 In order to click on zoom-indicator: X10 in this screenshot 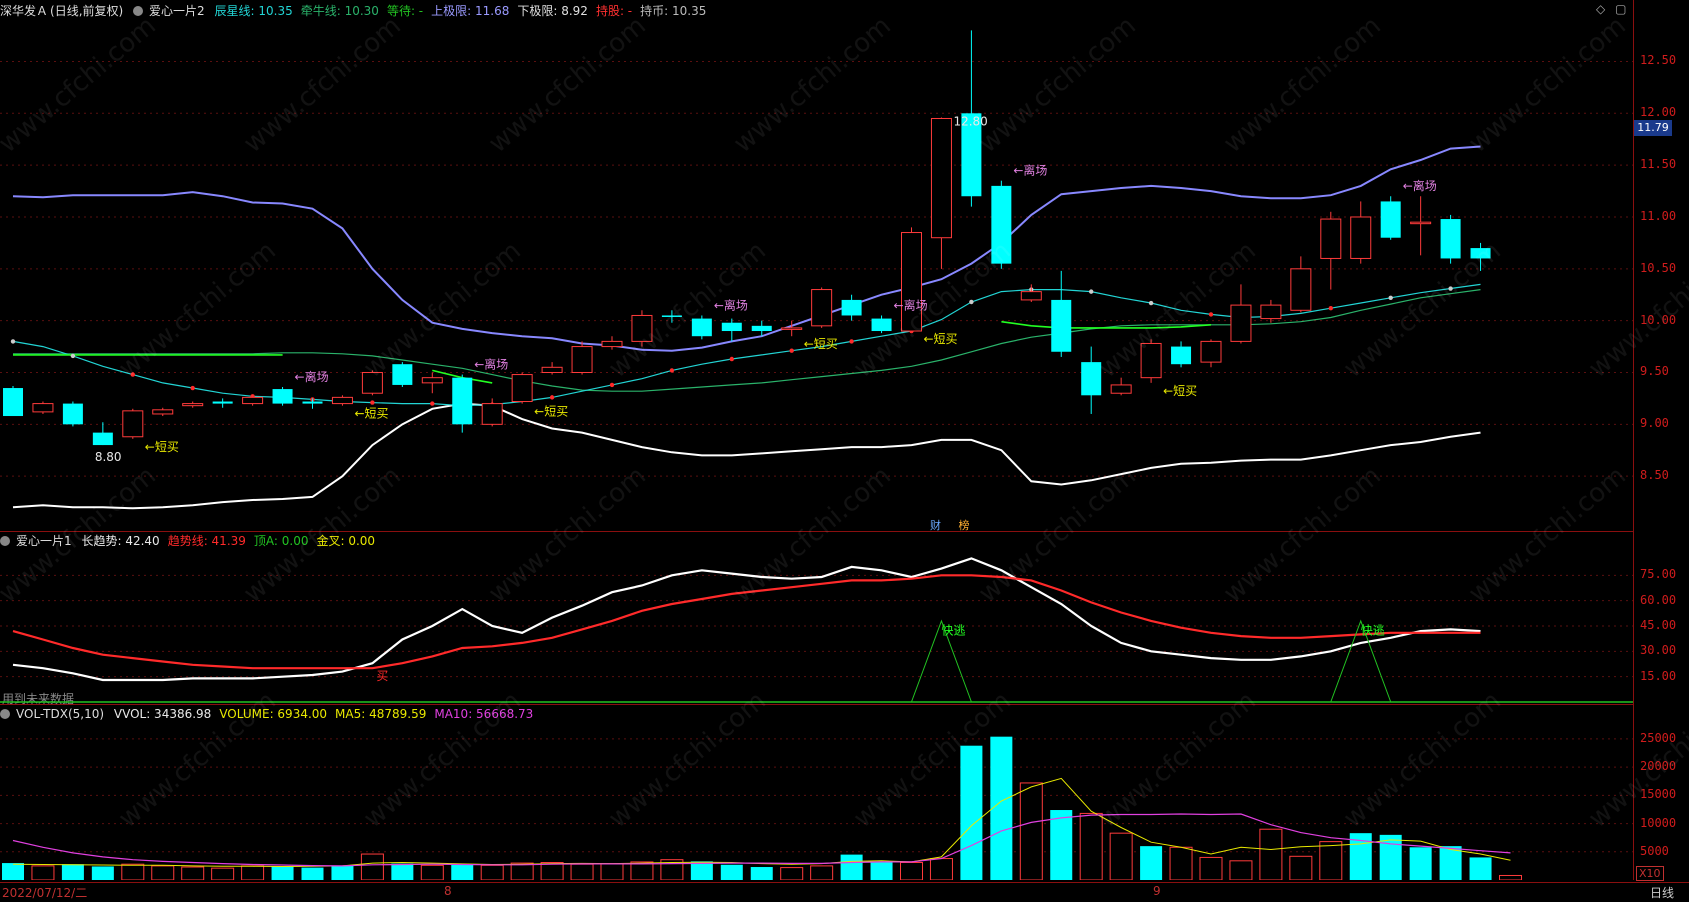, I will do `click(1650, 873)`.